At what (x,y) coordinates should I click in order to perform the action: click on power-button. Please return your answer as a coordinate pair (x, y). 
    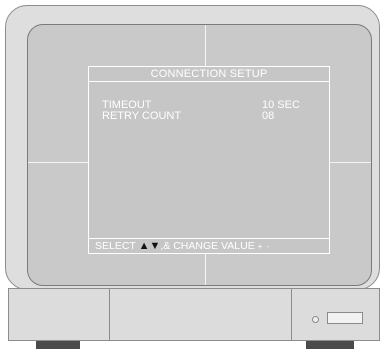
    Looking at the image, I should click on (345, 318).